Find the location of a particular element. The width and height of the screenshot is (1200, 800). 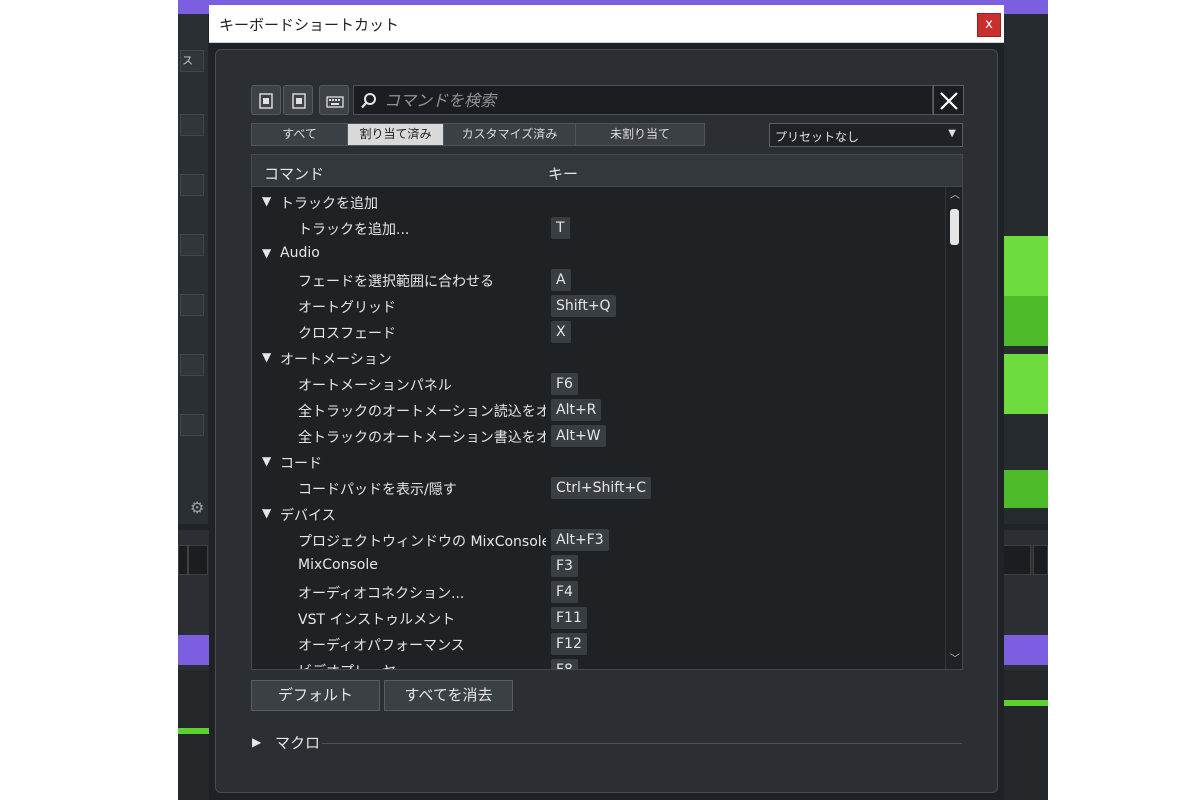

keyboard-button is located at coordinates (334, 100).